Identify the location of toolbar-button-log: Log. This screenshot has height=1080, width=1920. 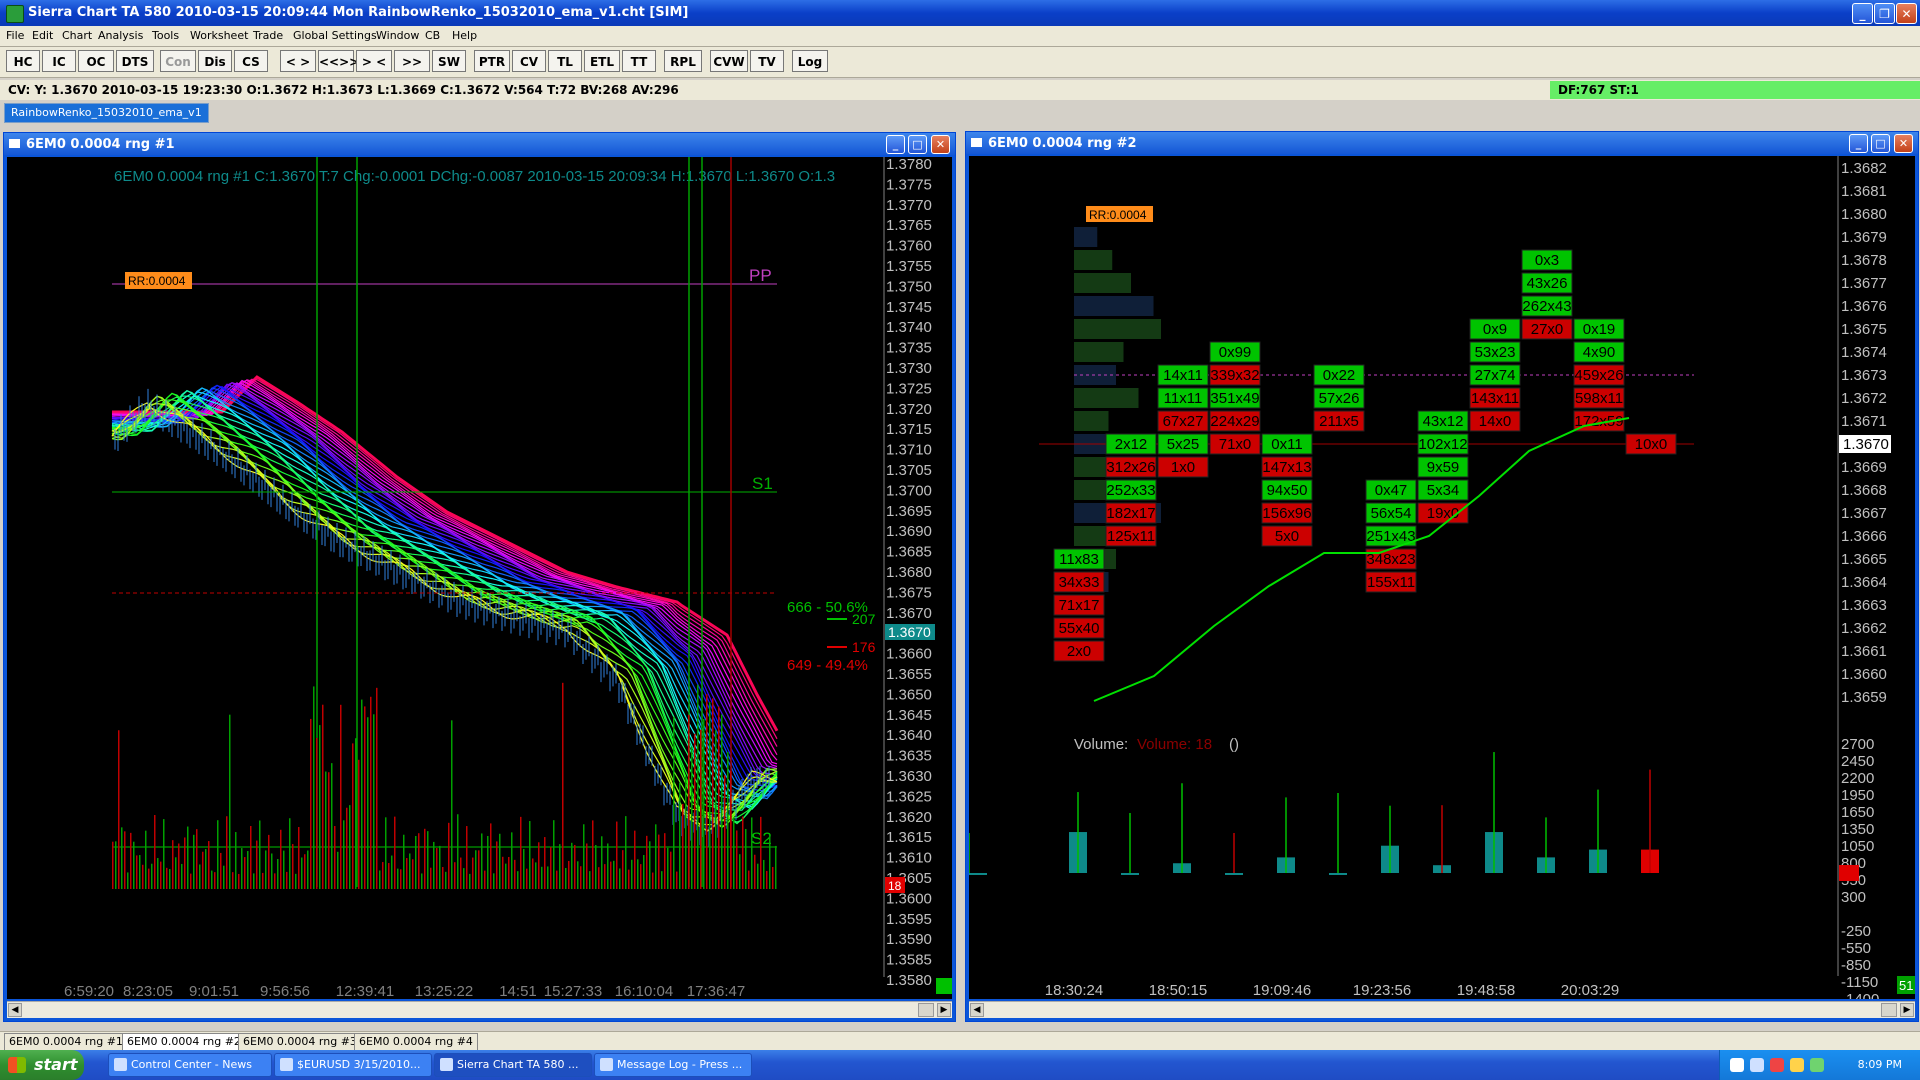
(810, 61).